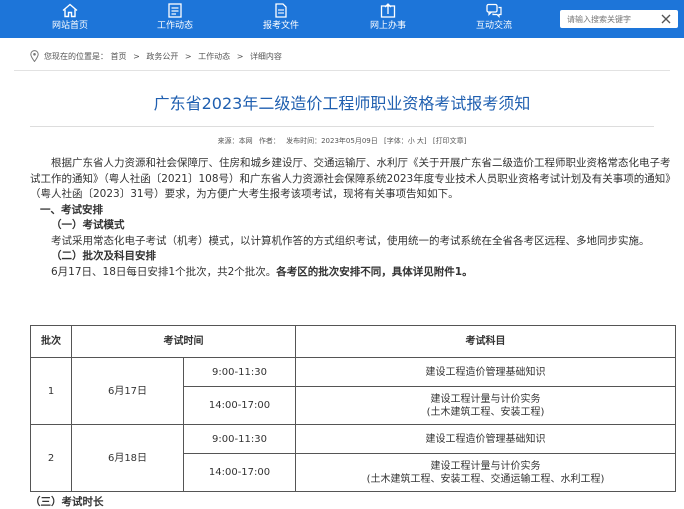  I want to click on nav-label: 网上办事, so click(387, 26).